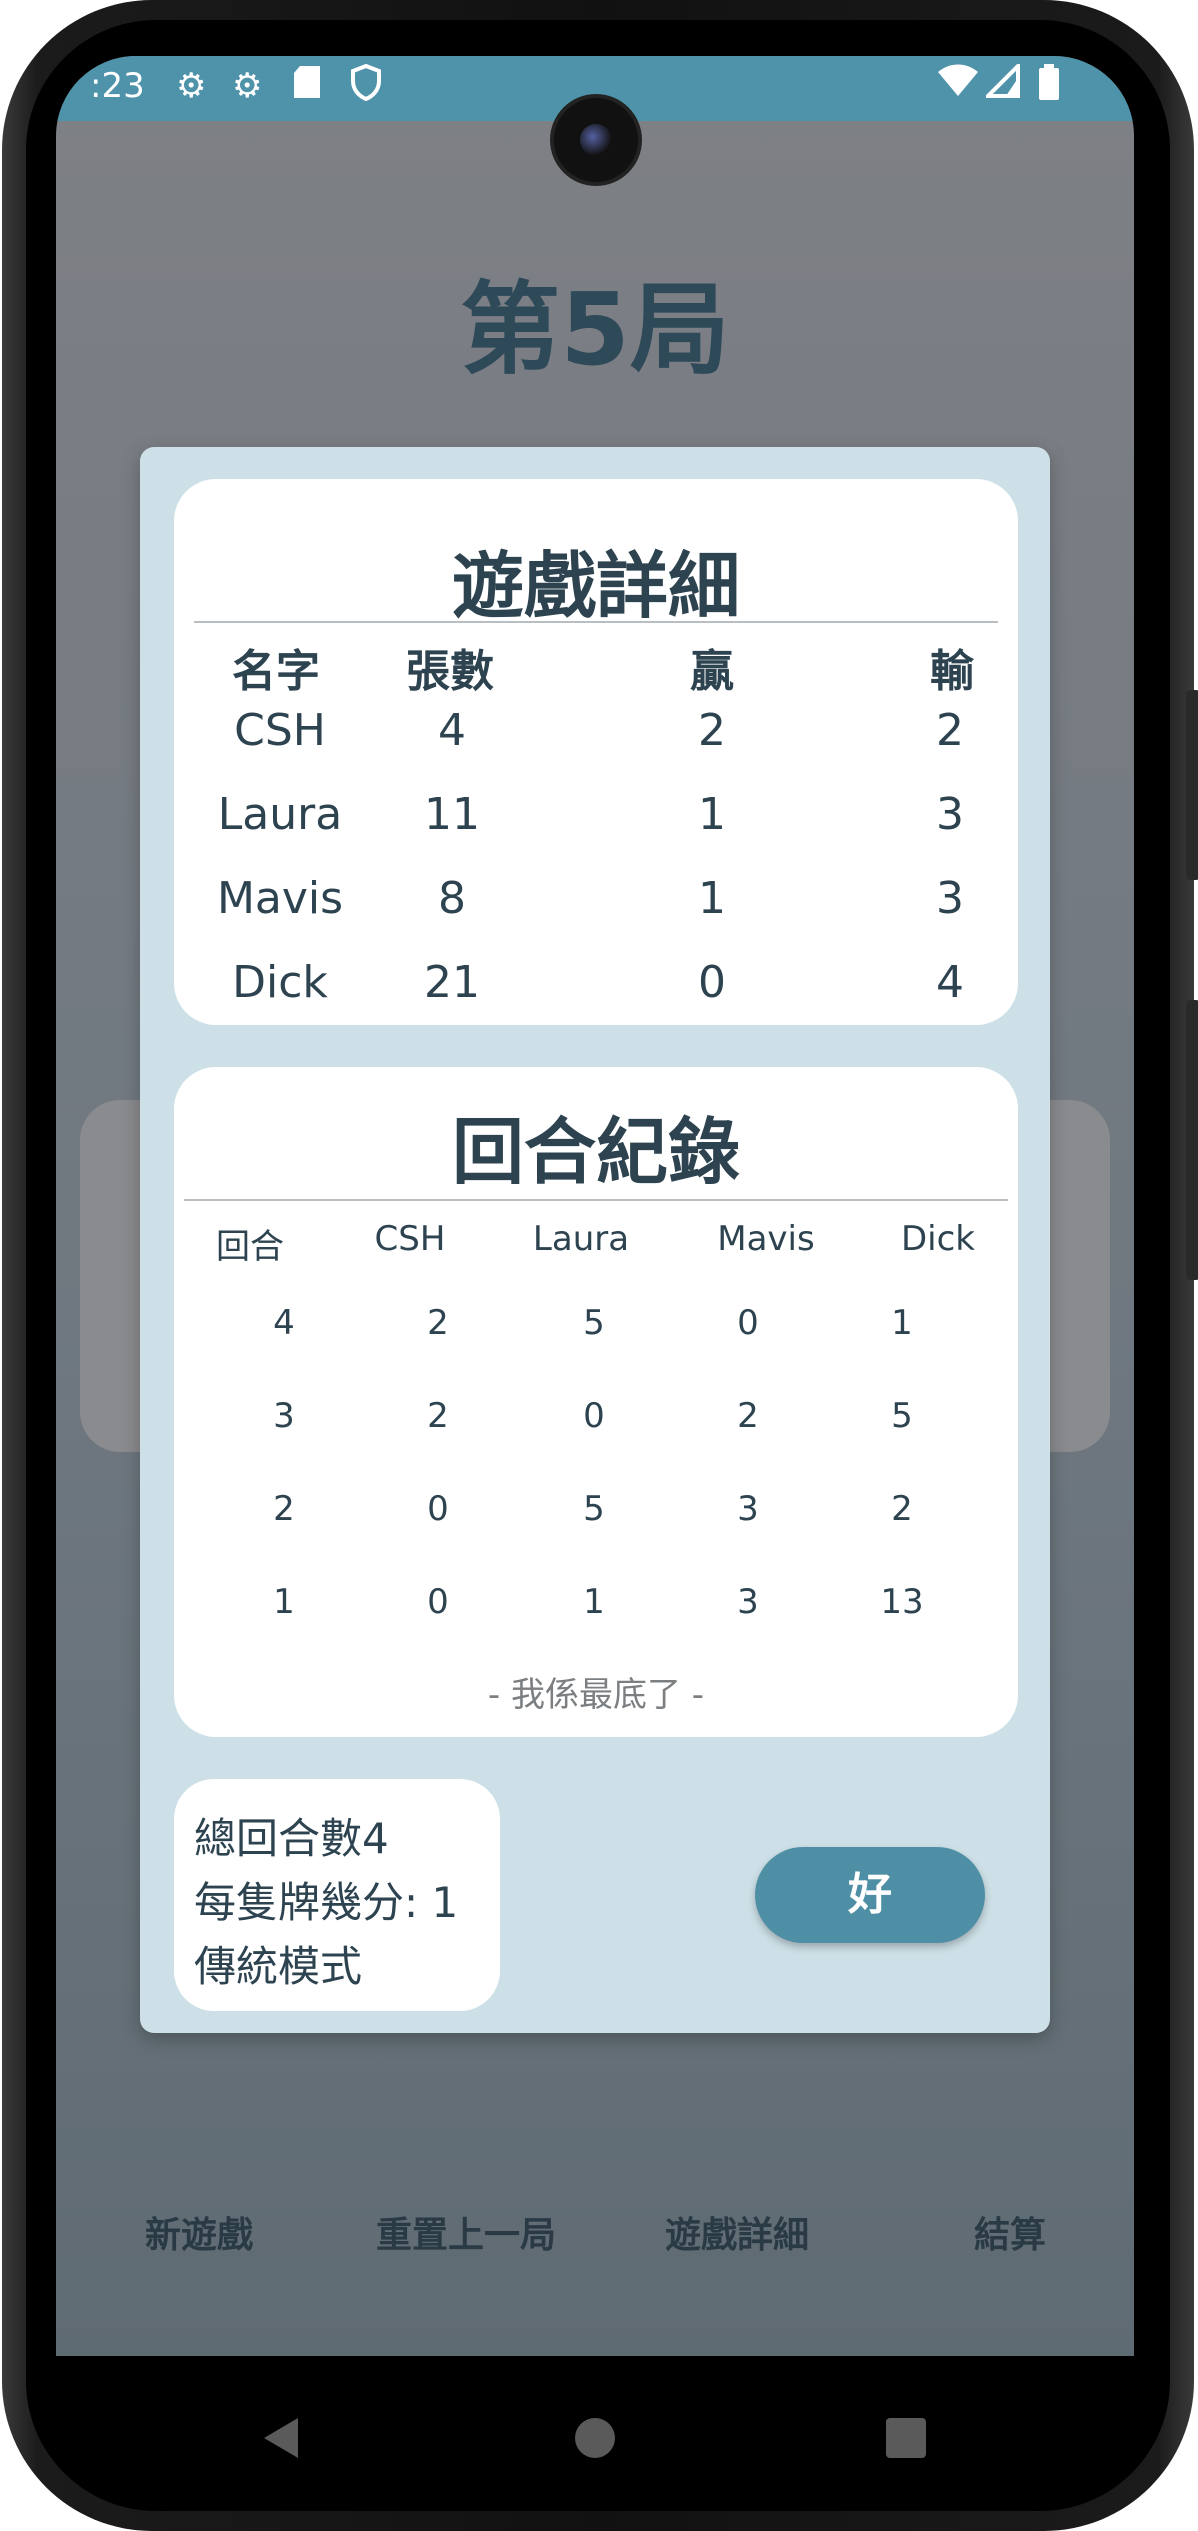 Image resolution: width=1198 pixels, height=2531 pixels. Describe the element at coordinates (712, 982) in the screenshot. I see `details-cell: 0` at that location.